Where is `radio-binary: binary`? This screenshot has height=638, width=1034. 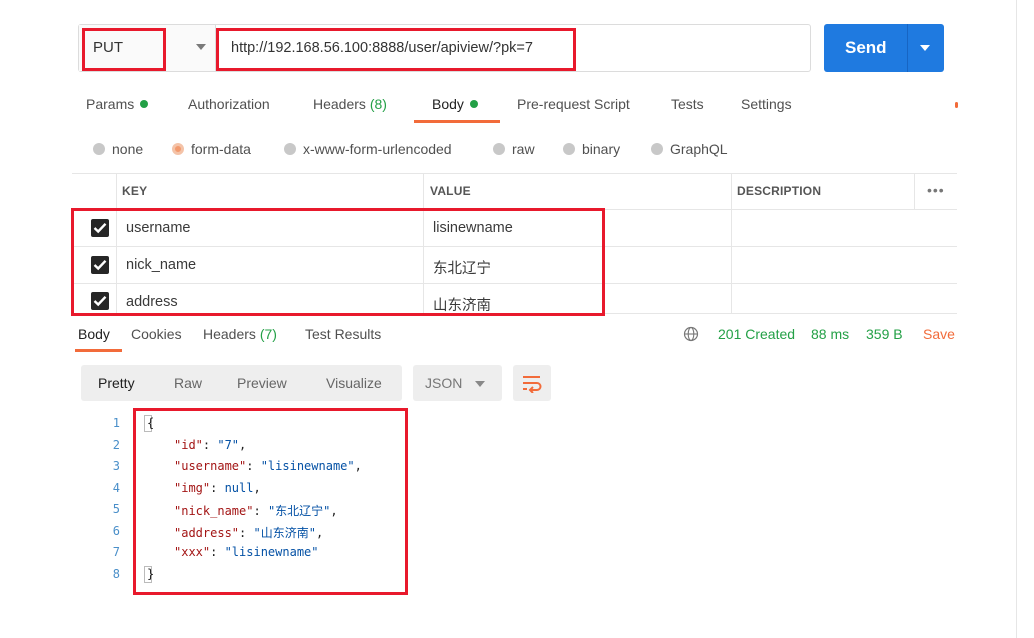
radio-binary: binary is located at coordinates (591, 149).